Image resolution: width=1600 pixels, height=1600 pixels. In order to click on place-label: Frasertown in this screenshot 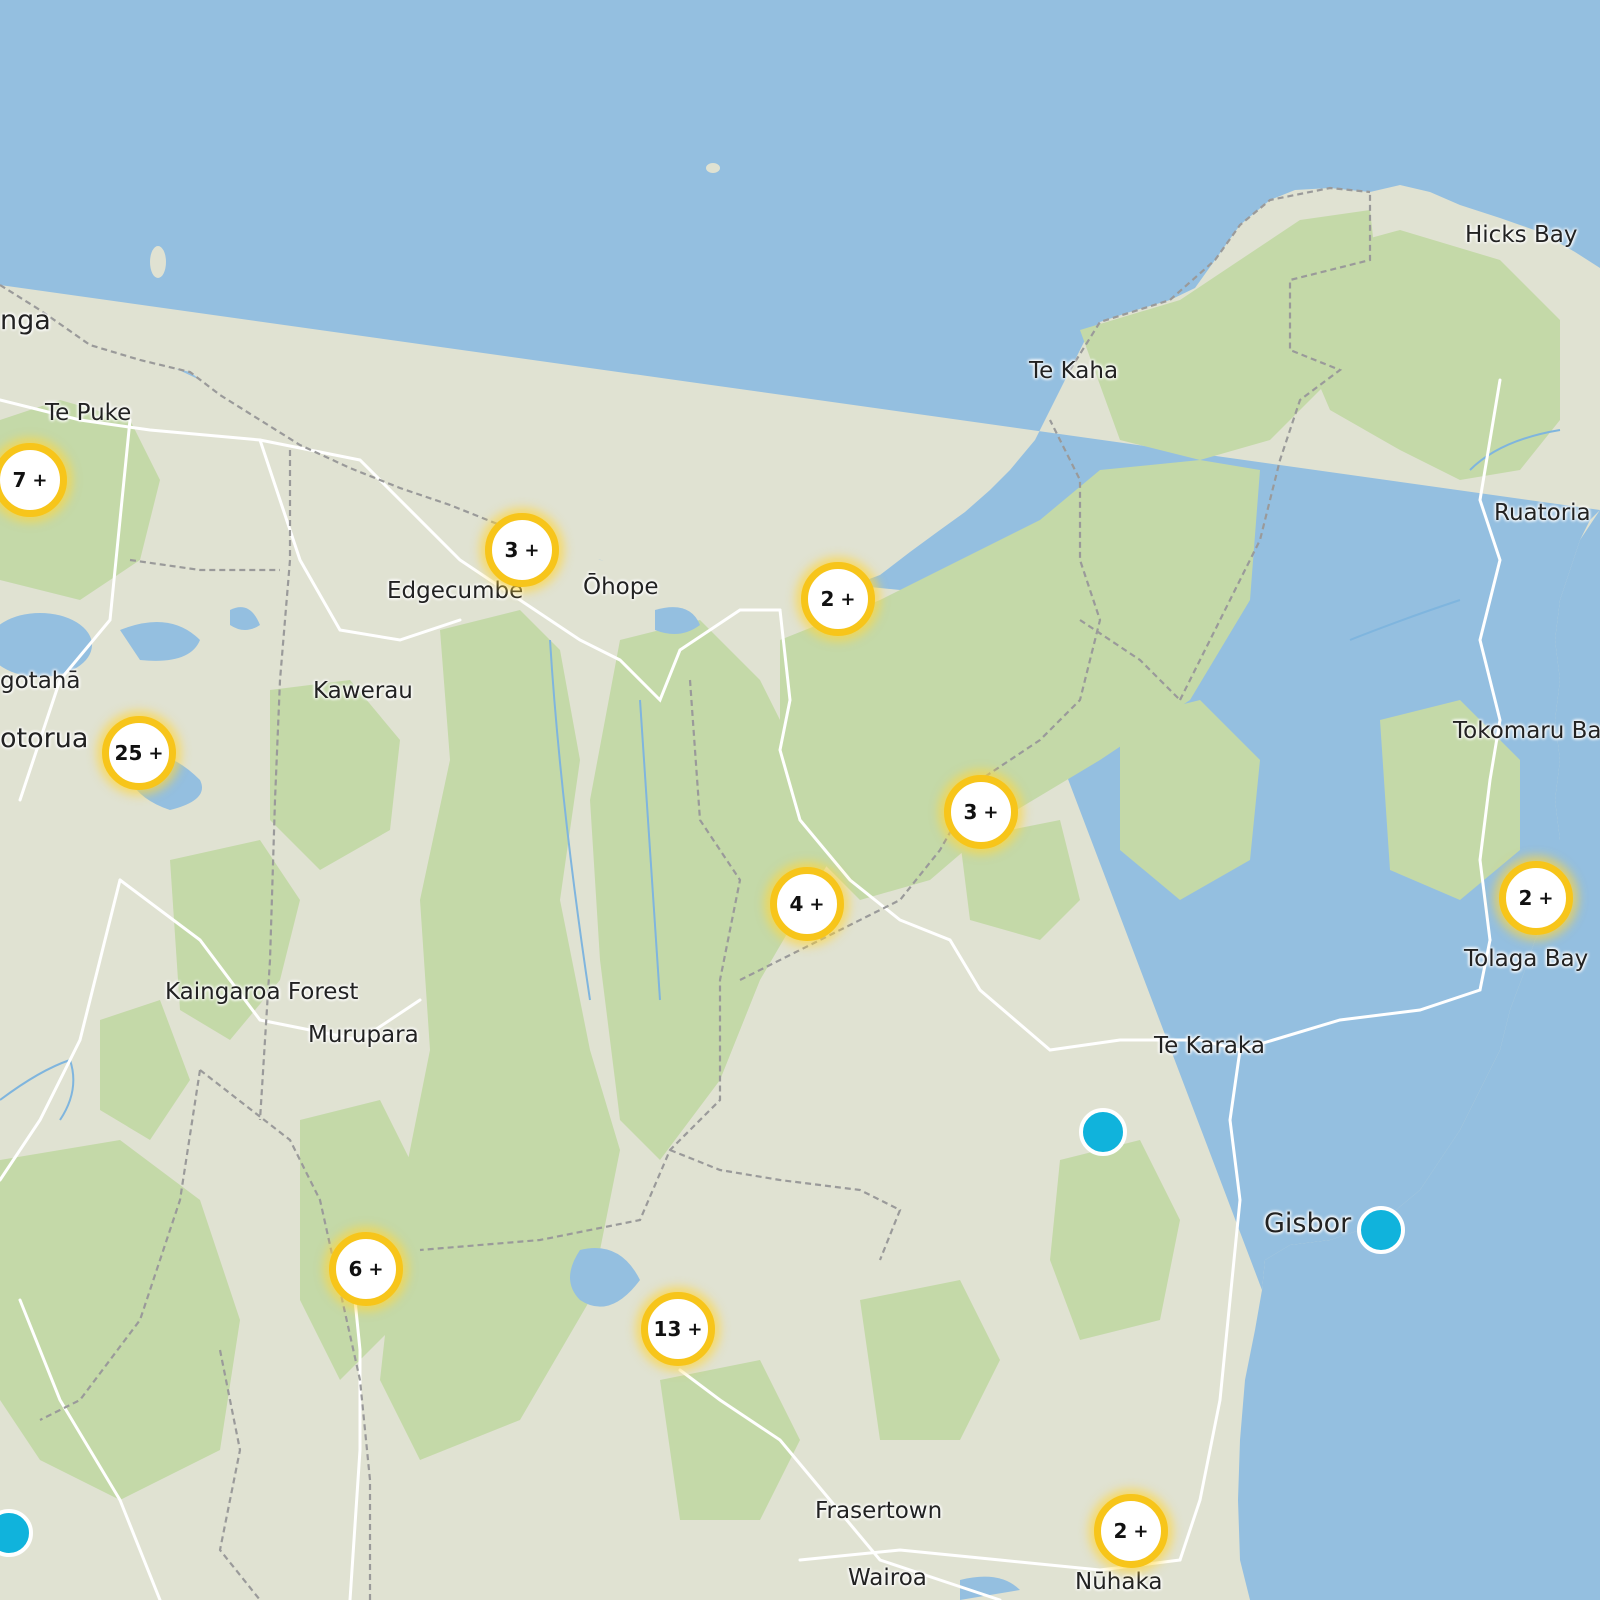, I will do `click(879, 1511)`.